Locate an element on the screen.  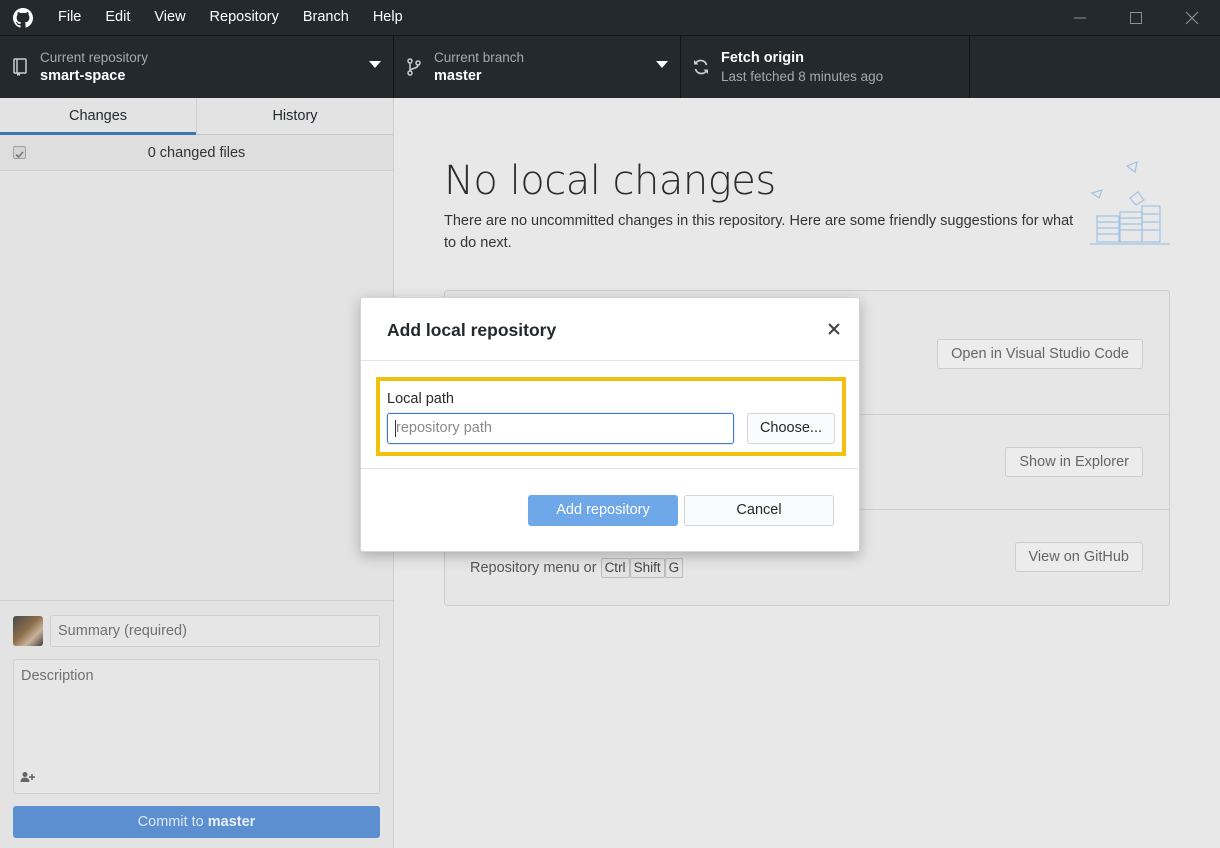
repo-icon is located at coordinates (20, 67).